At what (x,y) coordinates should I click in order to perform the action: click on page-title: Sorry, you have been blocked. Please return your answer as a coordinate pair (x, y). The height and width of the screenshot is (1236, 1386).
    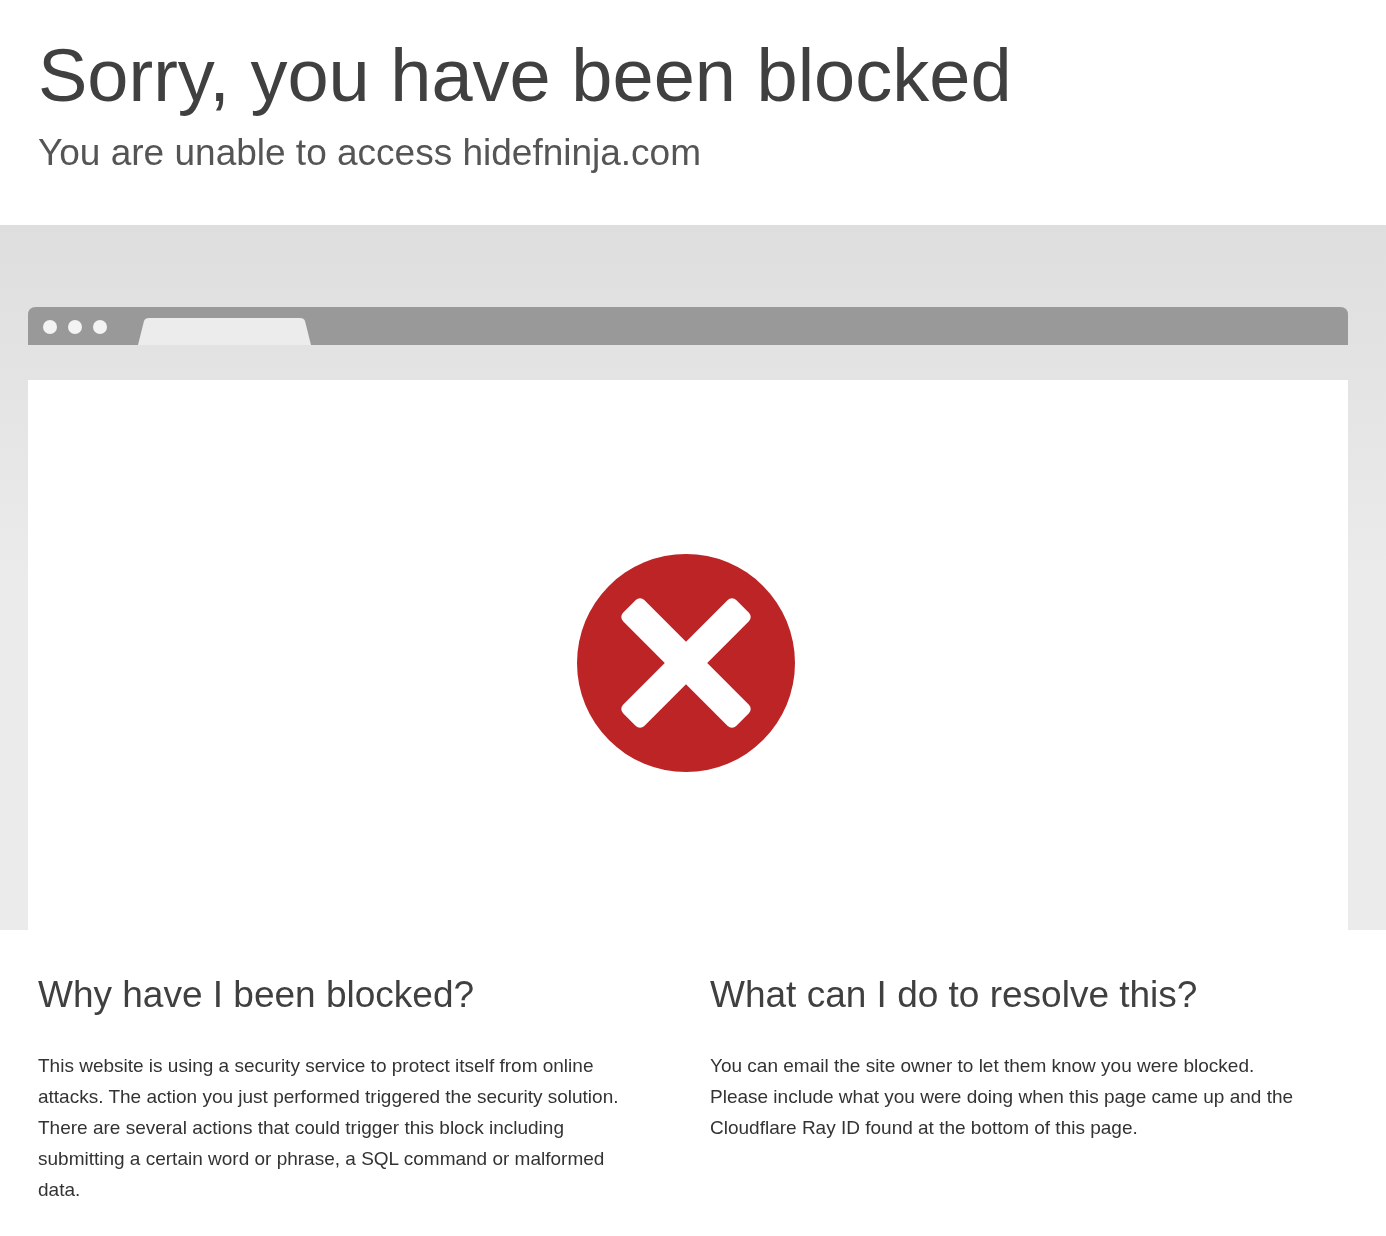
    Looking at the image, I should click on (525, 76).